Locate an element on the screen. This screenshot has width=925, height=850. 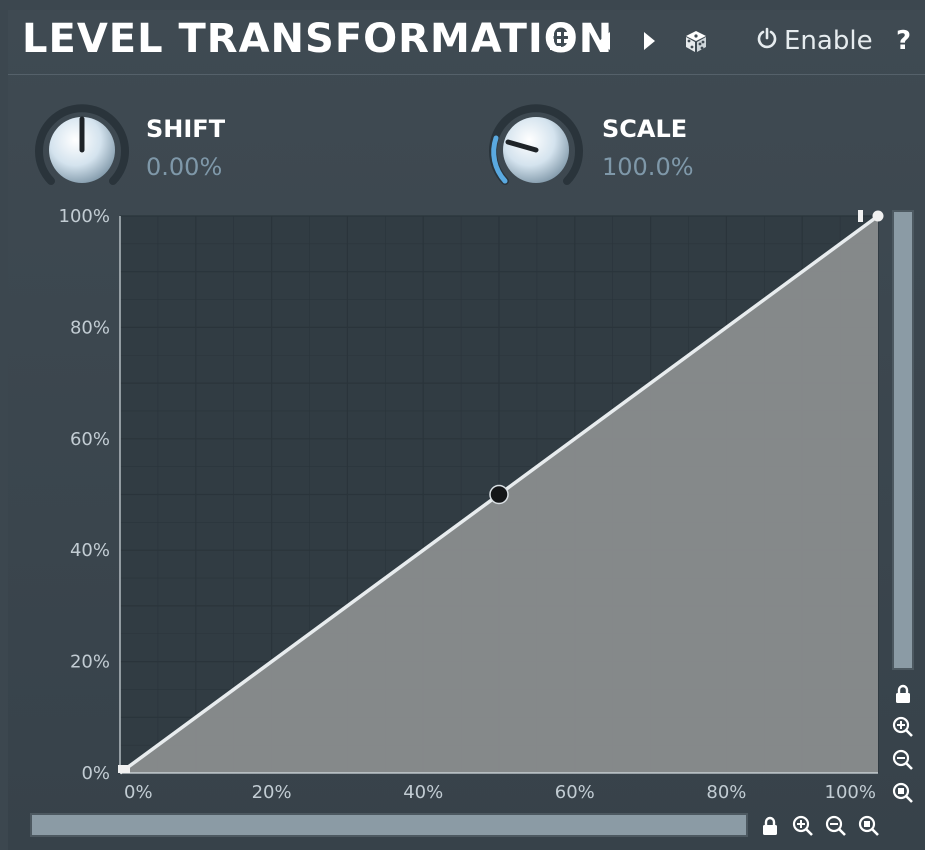
y-tick-label: 100% is located at coordinates (84, 216).